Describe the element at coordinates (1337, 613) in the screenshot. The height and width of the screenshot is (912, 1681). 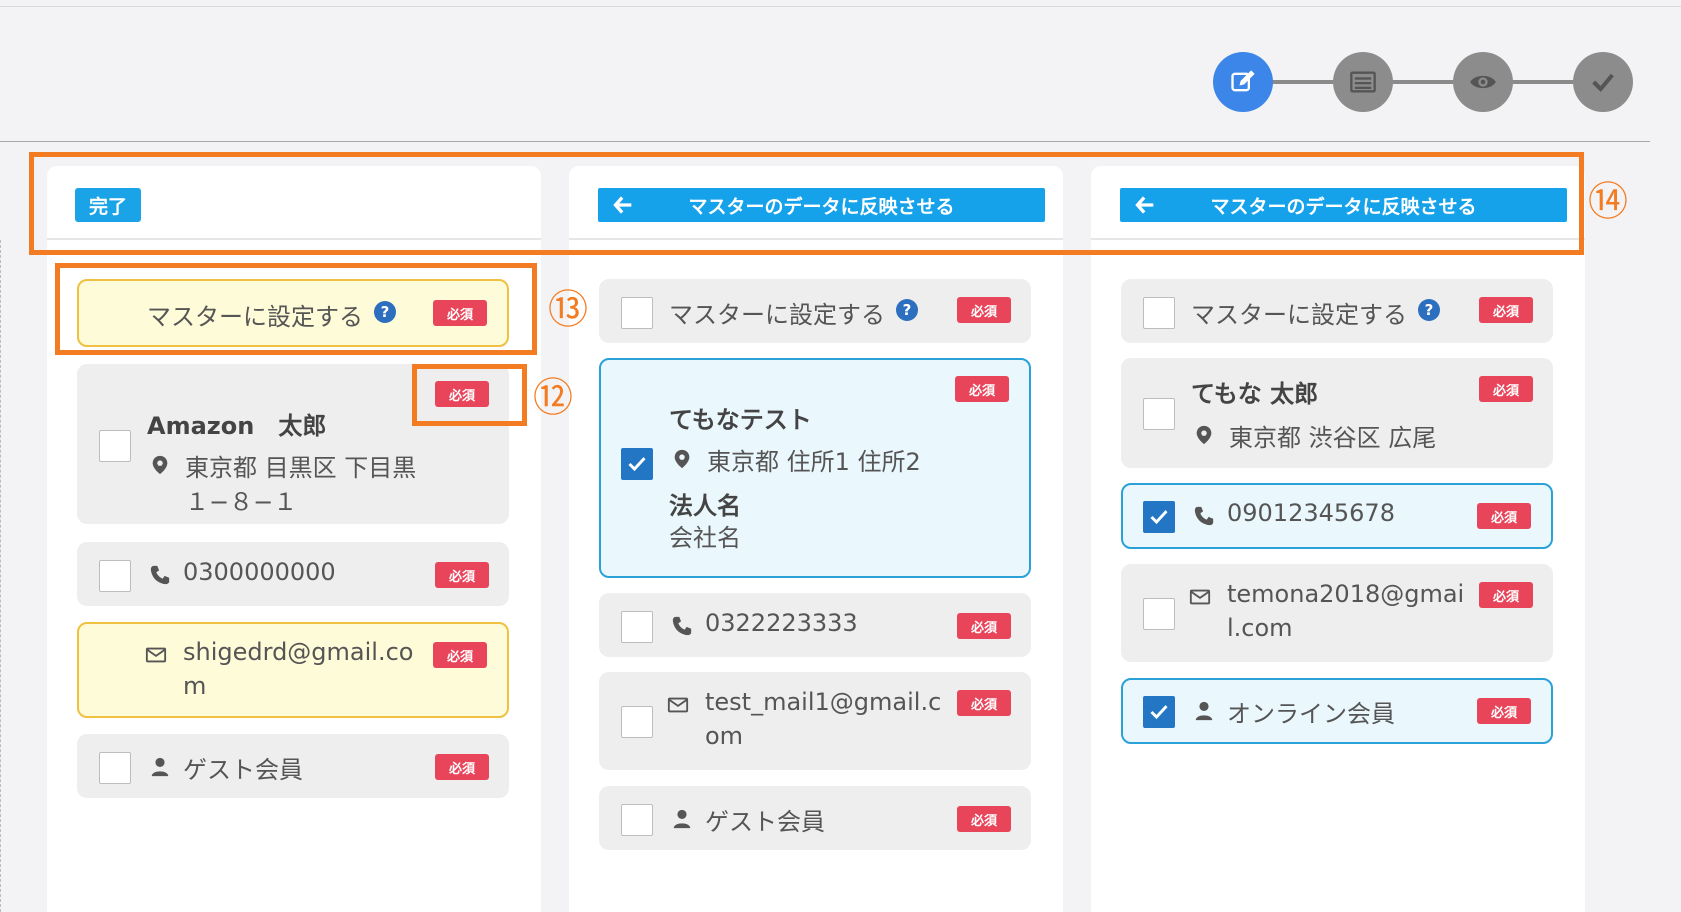
I see `email-card: temona2018@gmai l.com 必須` at that location.